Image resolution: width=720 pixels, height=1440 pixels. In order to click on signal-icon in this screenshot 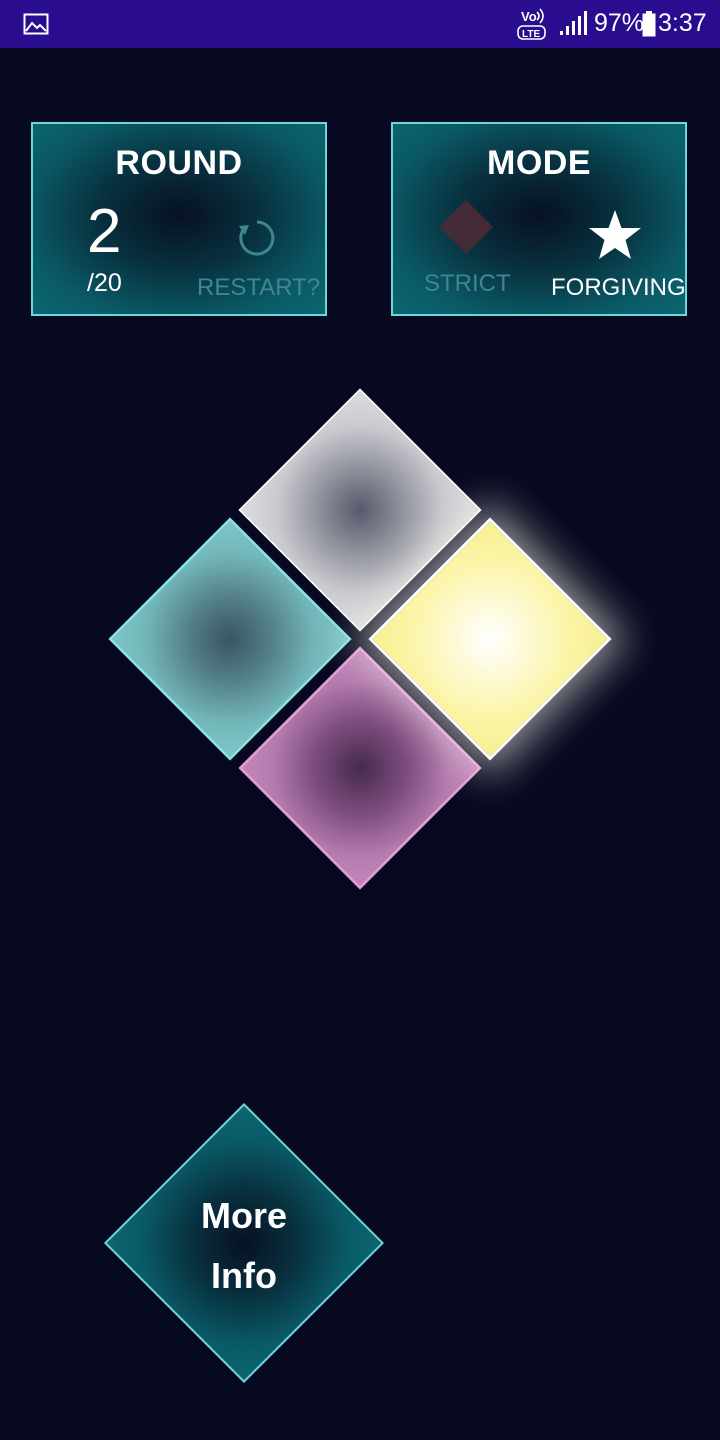, I will do `click(573, 23)`.